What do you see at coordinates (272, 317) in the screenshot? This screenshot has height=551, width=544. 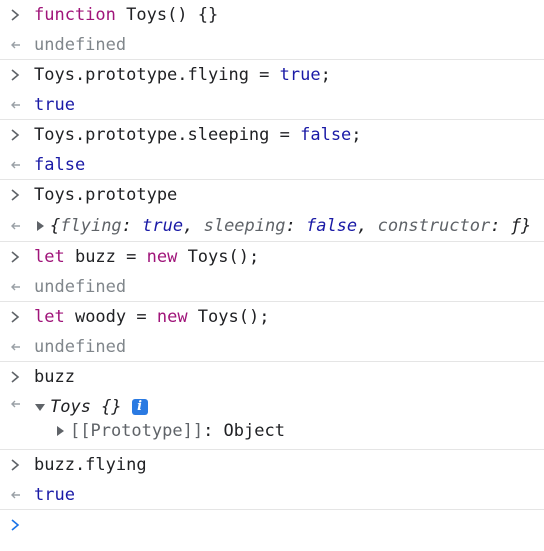 I see `console-input-row: let woody = new Toys();` at bounding box center [272, 317].